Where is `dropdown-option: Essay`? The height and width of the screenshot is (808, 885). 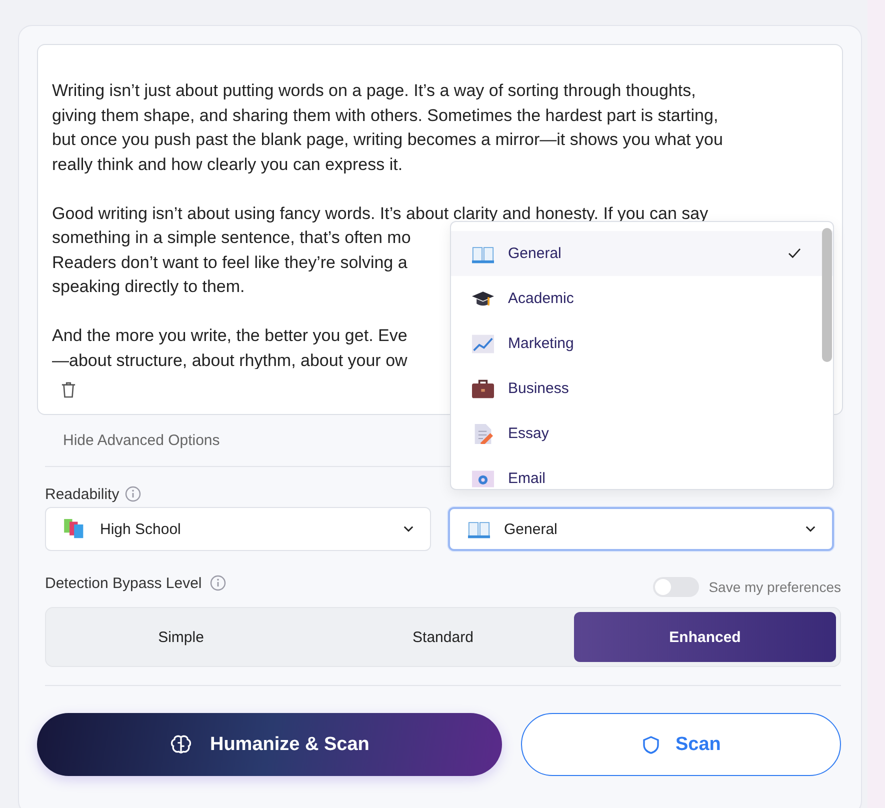
dropdown-option: Essay is located at coordinates (642, 433).